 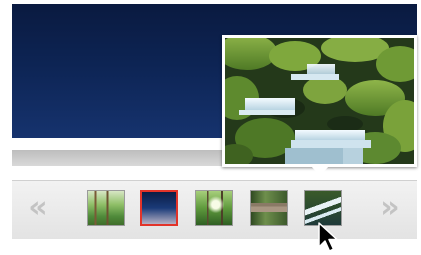 I want to click on thumbnail-sunlit-forest, so click(x=214, y=208).